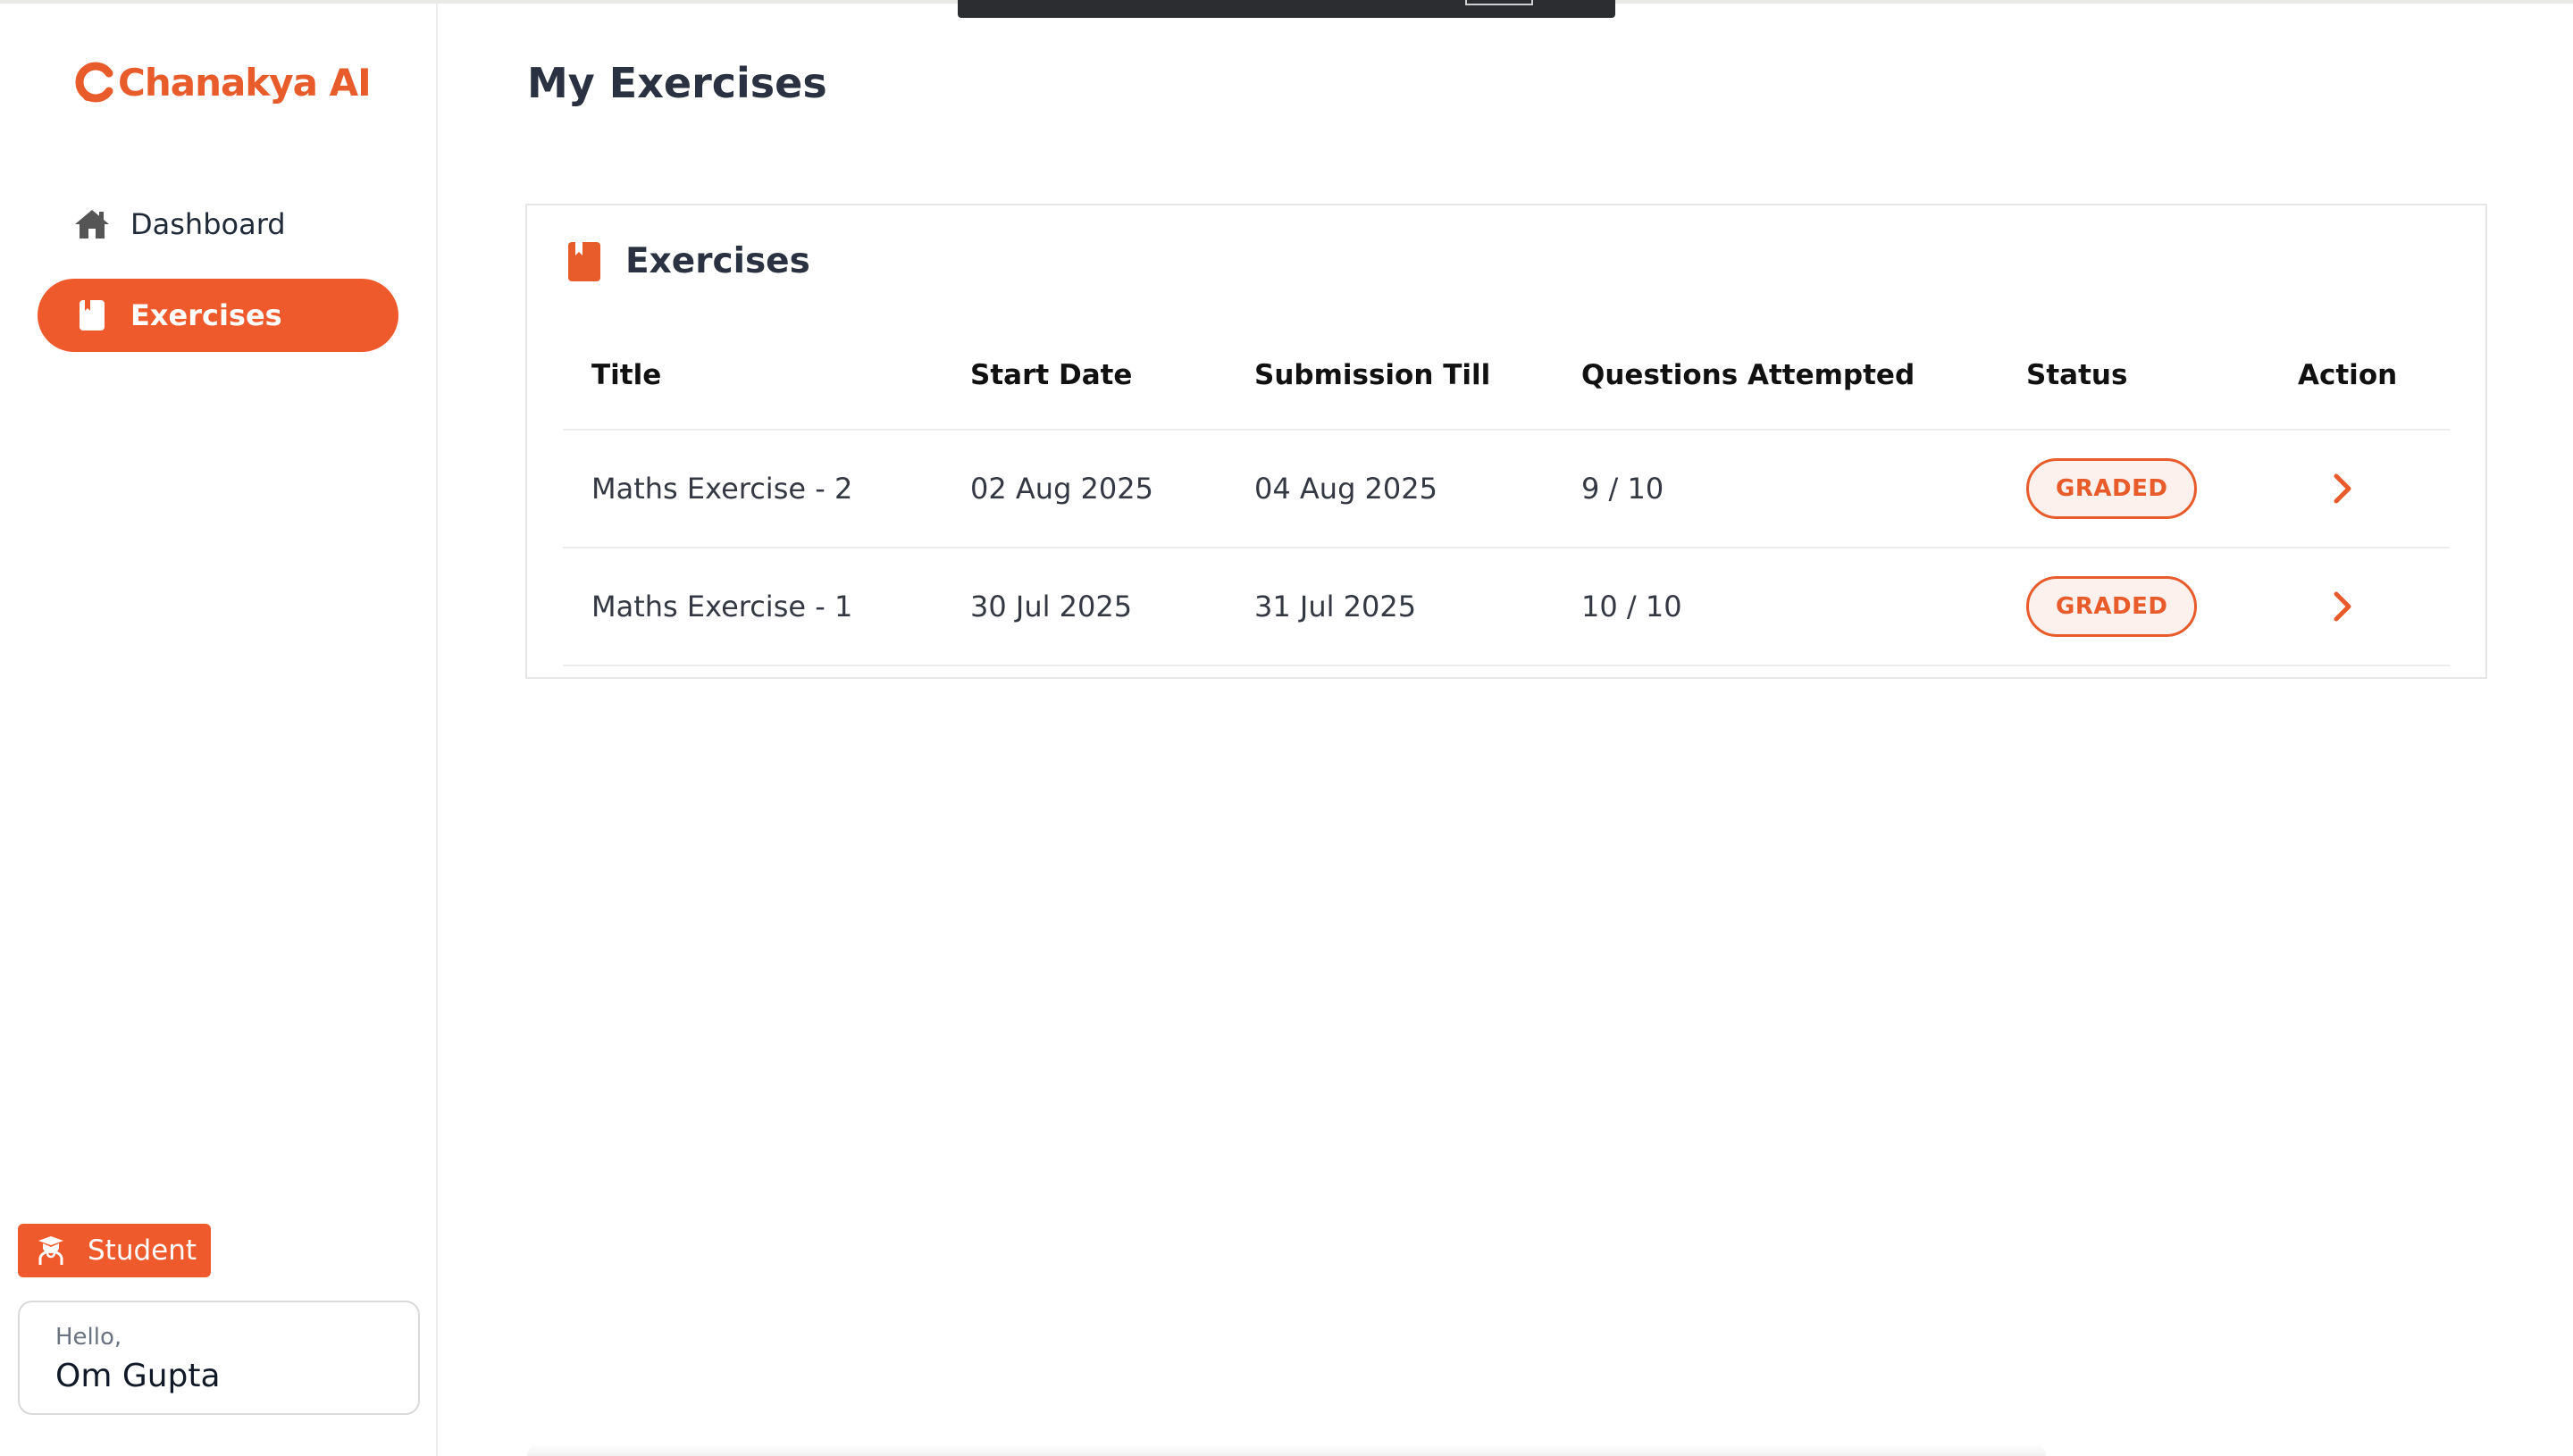  Describe the element at coordinates (717, 261) in the screenshot. I see `card-title: Exercises` at that location.